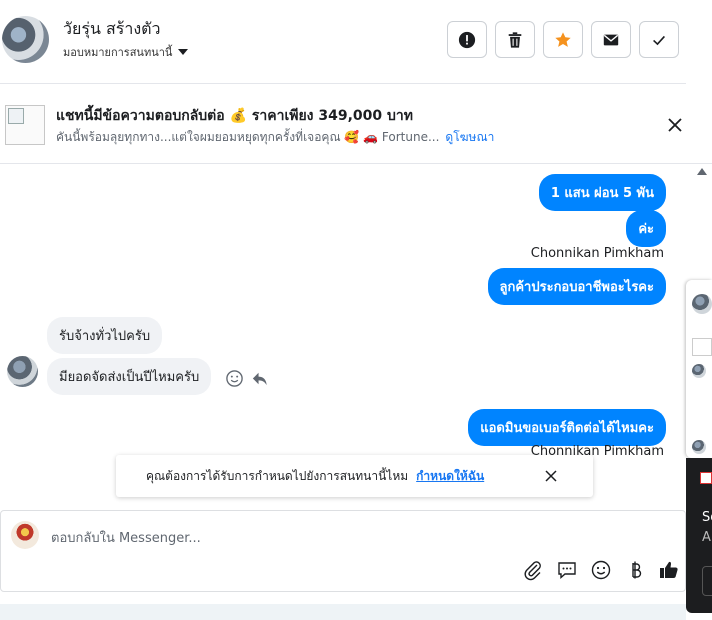 Image resolution: width=712 pixels, height=620 pixels. What do you see at coordinates (567, 427) in the screenshot?
I see `outgoing-message: แอดมินขอเบอร์ติดต่อได้ไหมคะ` at bounding box center [567, 427].